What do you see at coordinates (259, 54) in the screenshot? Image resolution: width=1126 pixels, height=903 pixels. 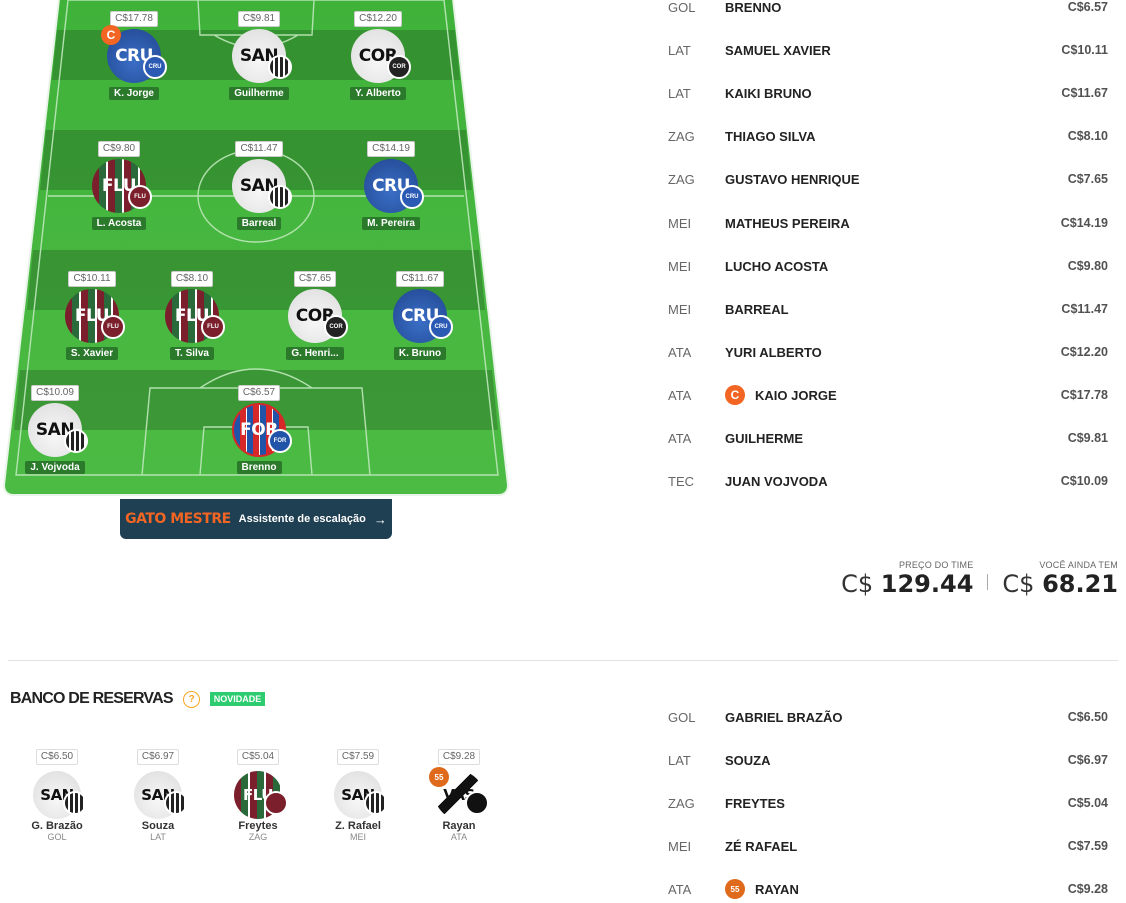 I see `player-card: C$9.81 SAN Guilherme` at bounding box center [259, 54].